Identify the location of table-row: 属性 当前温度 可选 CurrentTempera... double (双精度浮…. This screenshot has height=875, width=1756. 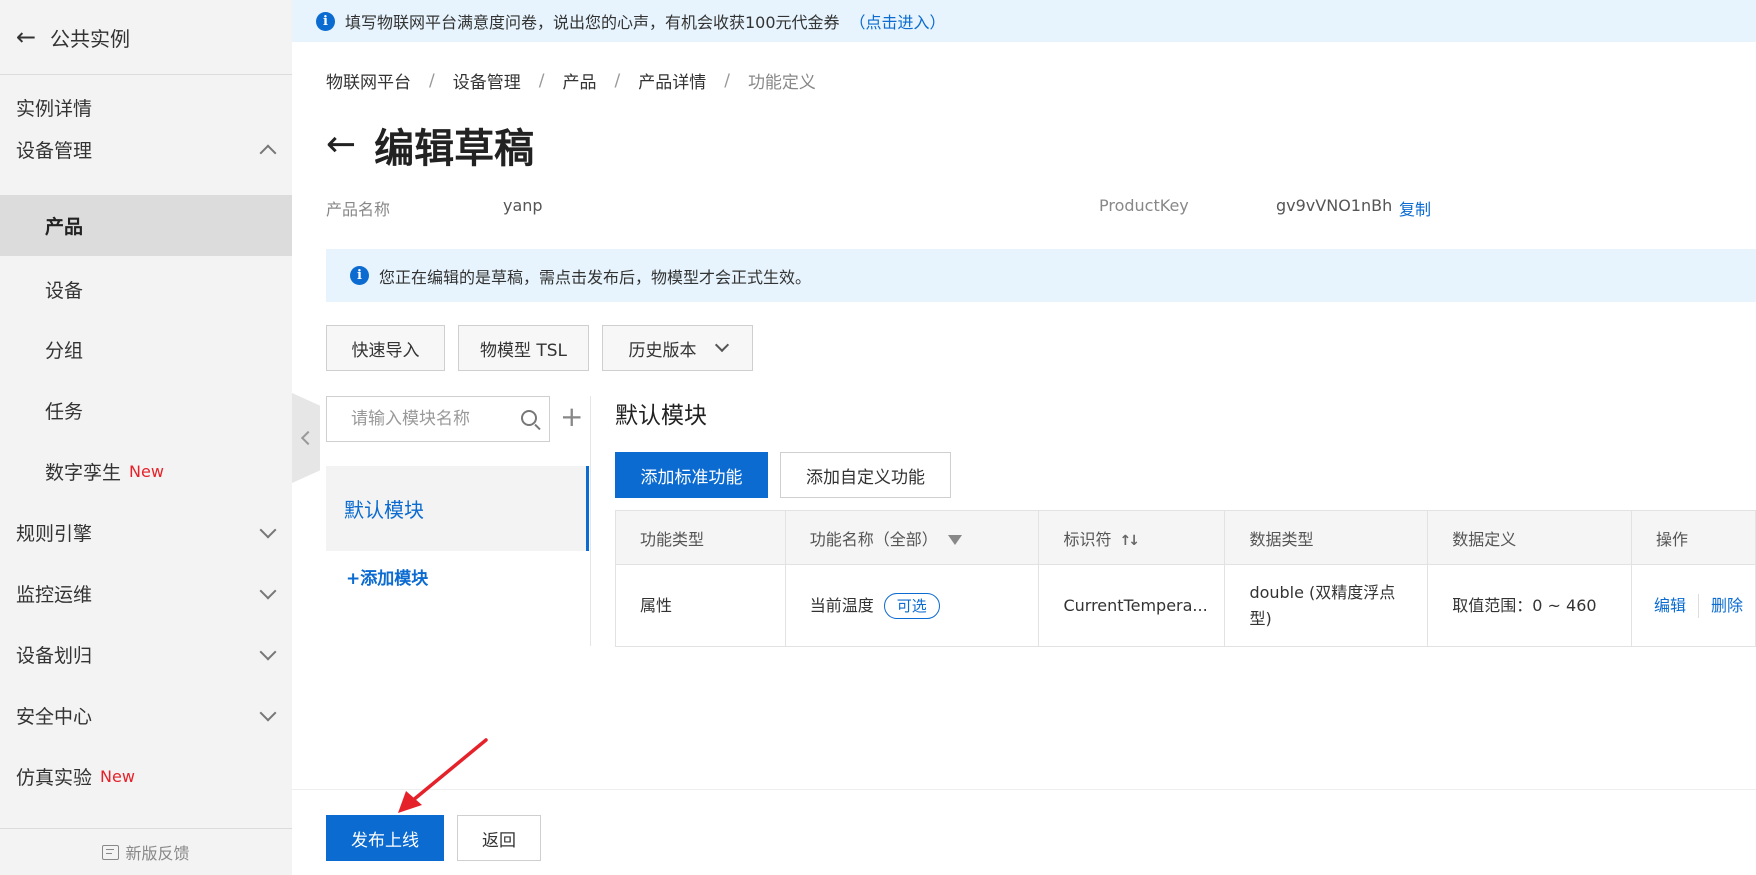
(1185, 605).